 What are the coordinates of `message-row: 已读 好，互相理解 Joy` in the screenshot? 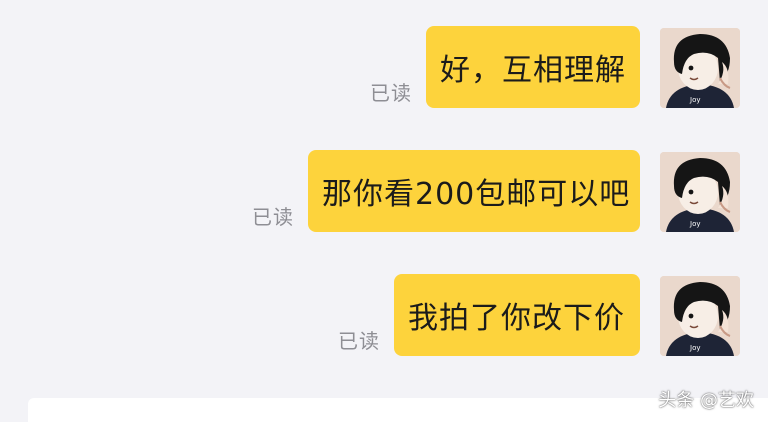 It's located at (555, 67).